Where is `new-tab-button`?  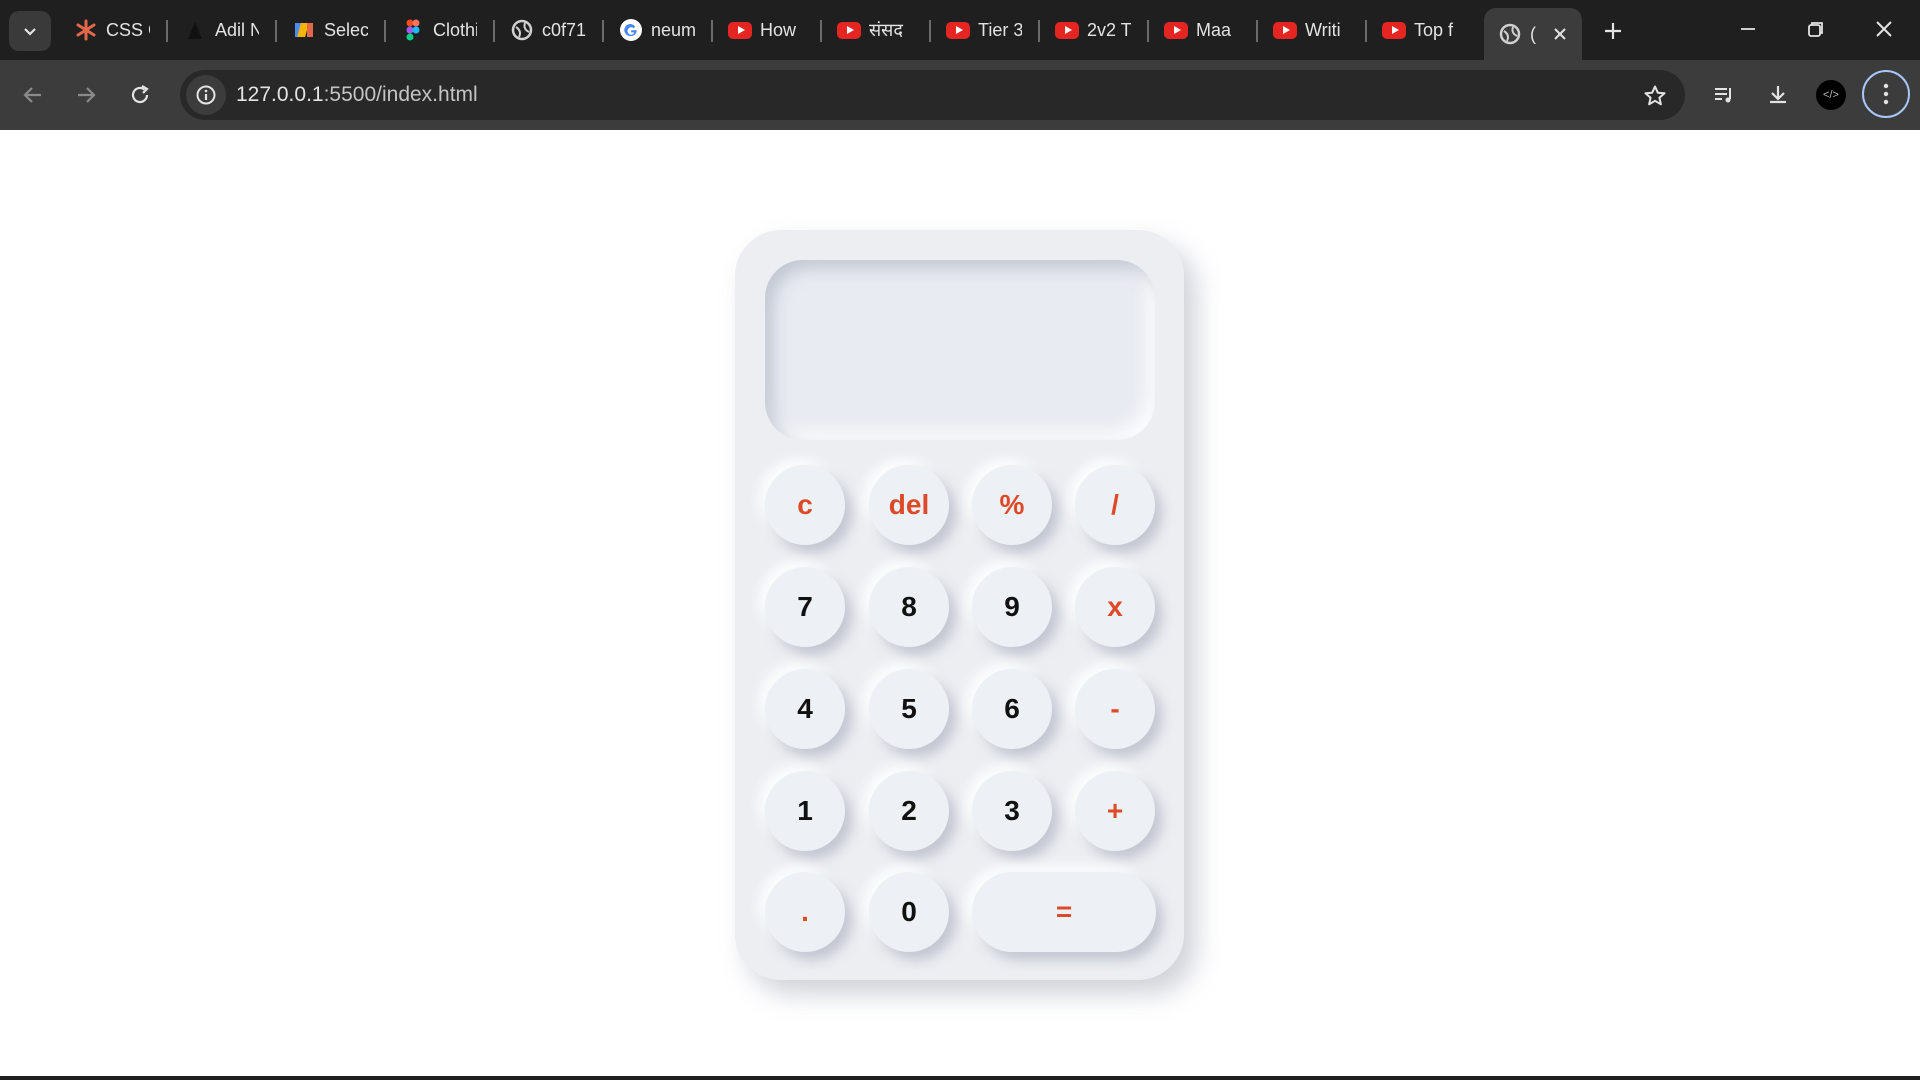
new-tab-button is located at coordinates (1613, 31).